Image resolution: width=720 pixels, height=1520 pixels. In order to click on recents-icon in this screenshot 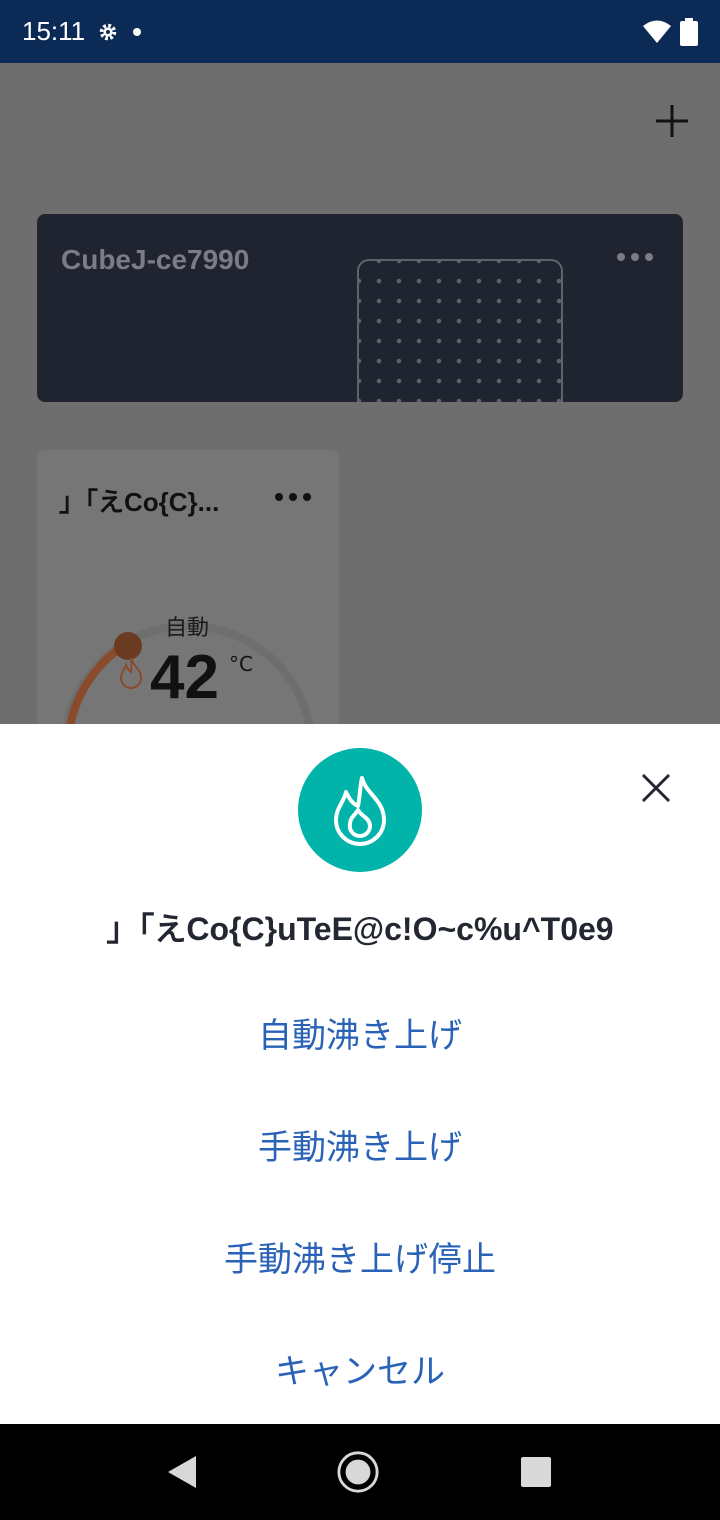, I will do `click(536, 1472)`.